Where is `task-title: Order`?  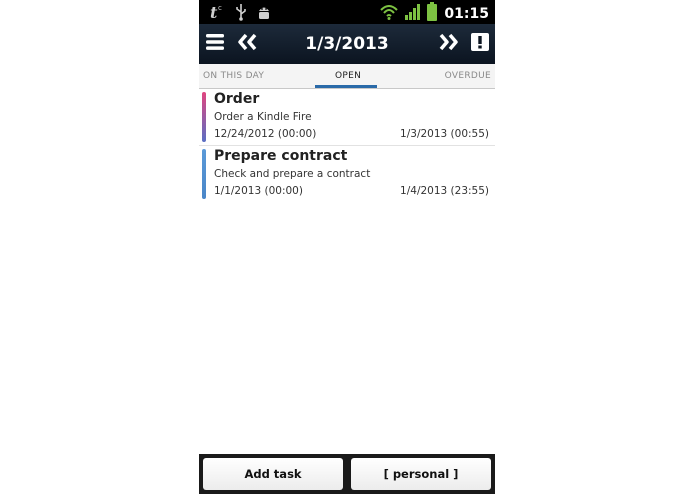
task-title: Order is located at coordinates (237, 99).